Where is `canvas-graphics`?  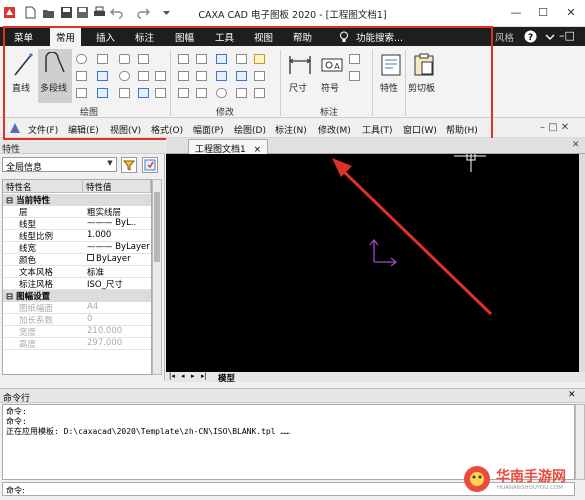
canvas-graphics is located at coordinates (412, 235).